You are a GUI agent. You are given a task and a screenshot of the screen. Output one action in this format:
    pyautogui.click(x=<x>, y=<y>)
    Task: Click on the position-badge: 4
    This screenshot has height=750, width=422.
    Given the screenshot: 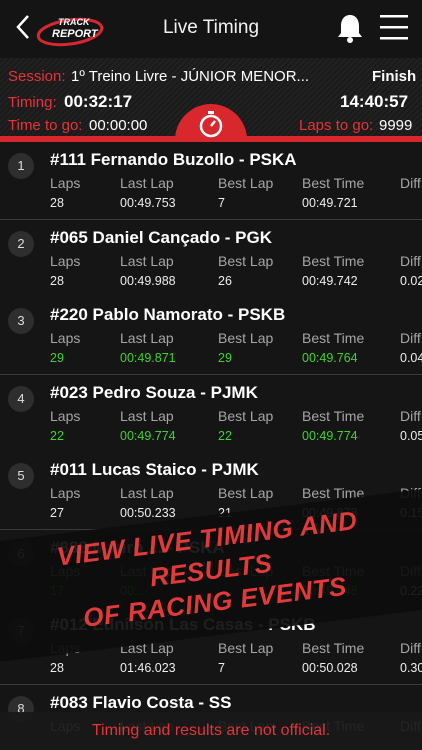 What is the action you would take?
    pyautogui.click(x=21, y=398)
    